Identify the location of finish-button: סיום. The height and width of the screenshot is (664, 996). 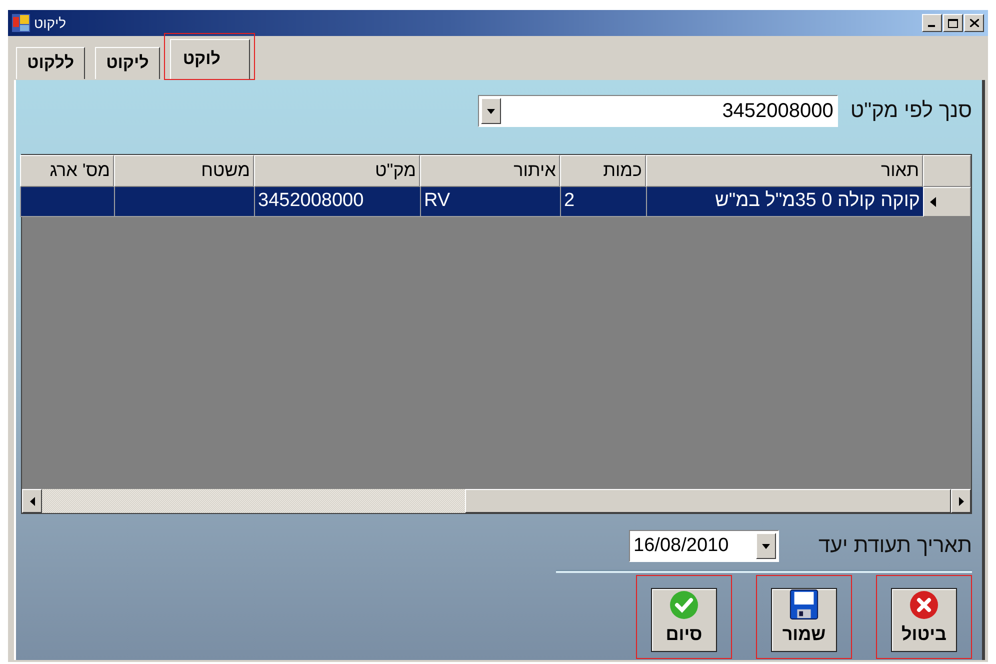
(684, 620).